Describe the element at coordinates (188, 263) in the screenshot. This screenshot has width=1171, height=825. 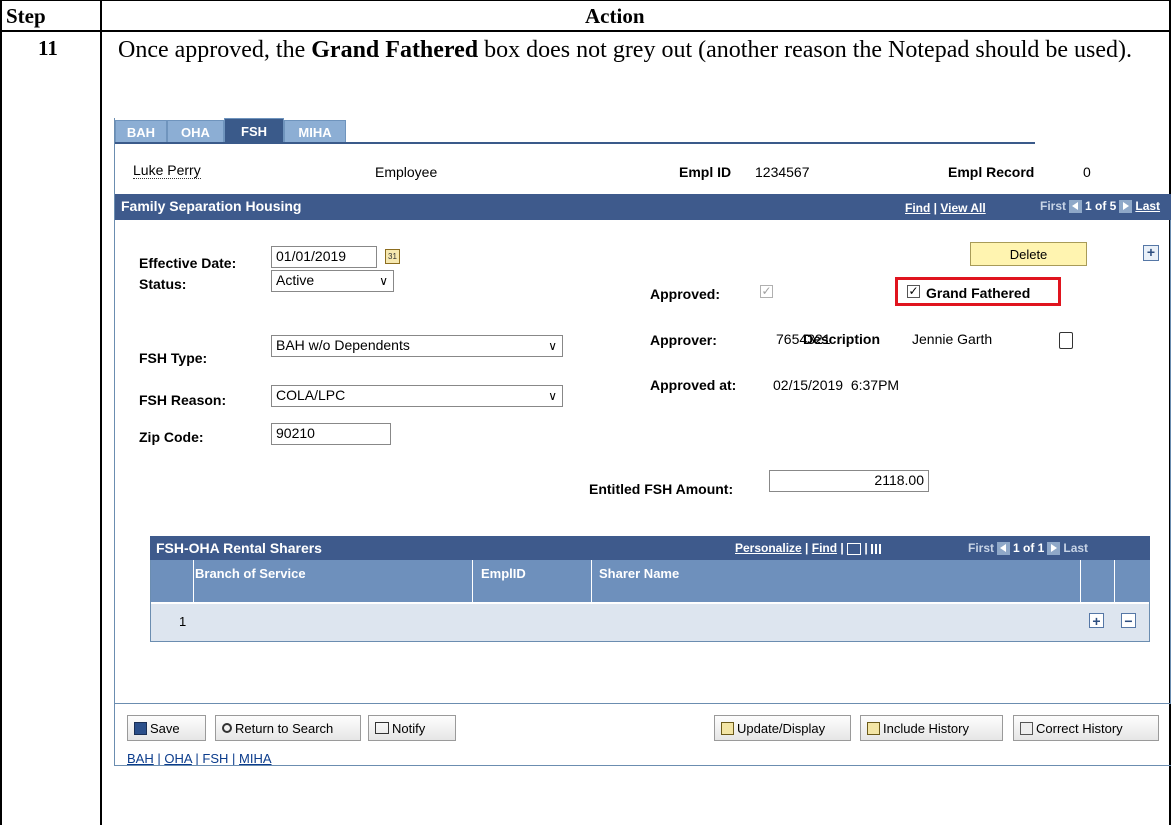
I see `effective-date-label: Effective Date:` at that location.